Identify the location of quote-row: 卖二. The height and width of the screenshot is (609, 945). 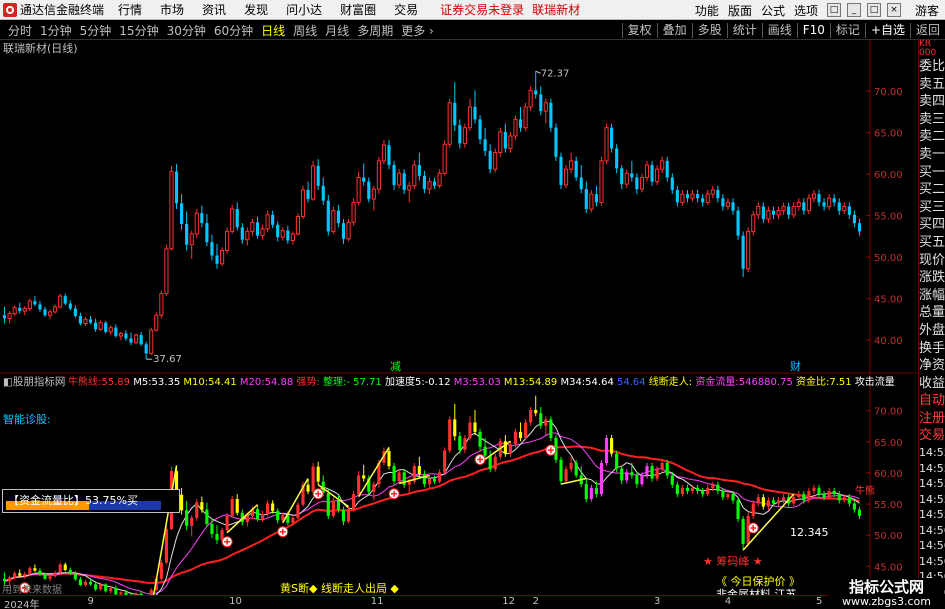
(932, 137).